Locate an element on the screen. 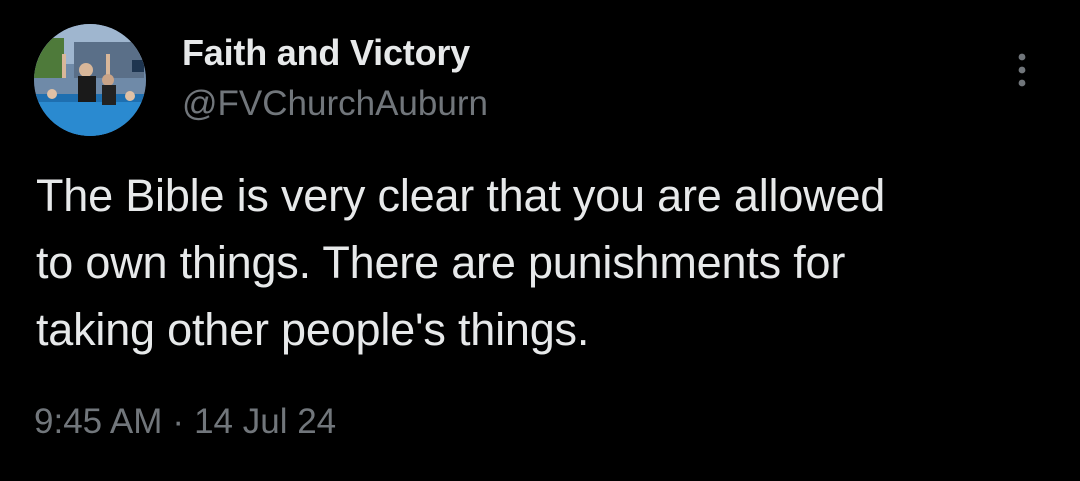 Image resolution: width=1080 pixels, height=481 pixels. more-options-icon is located at coordinates (1022, 70).